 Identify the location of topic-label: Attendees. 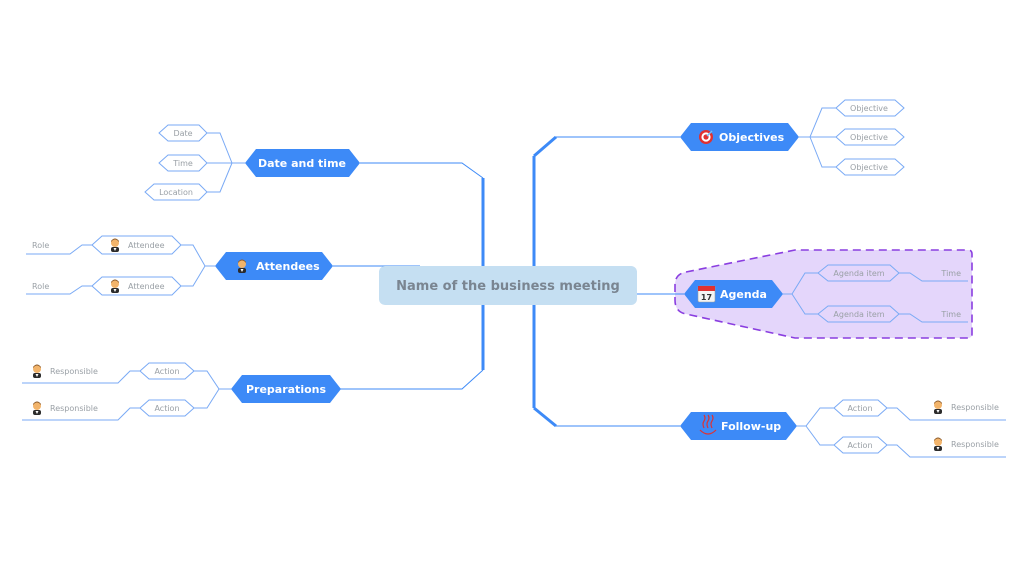
(288, 266).